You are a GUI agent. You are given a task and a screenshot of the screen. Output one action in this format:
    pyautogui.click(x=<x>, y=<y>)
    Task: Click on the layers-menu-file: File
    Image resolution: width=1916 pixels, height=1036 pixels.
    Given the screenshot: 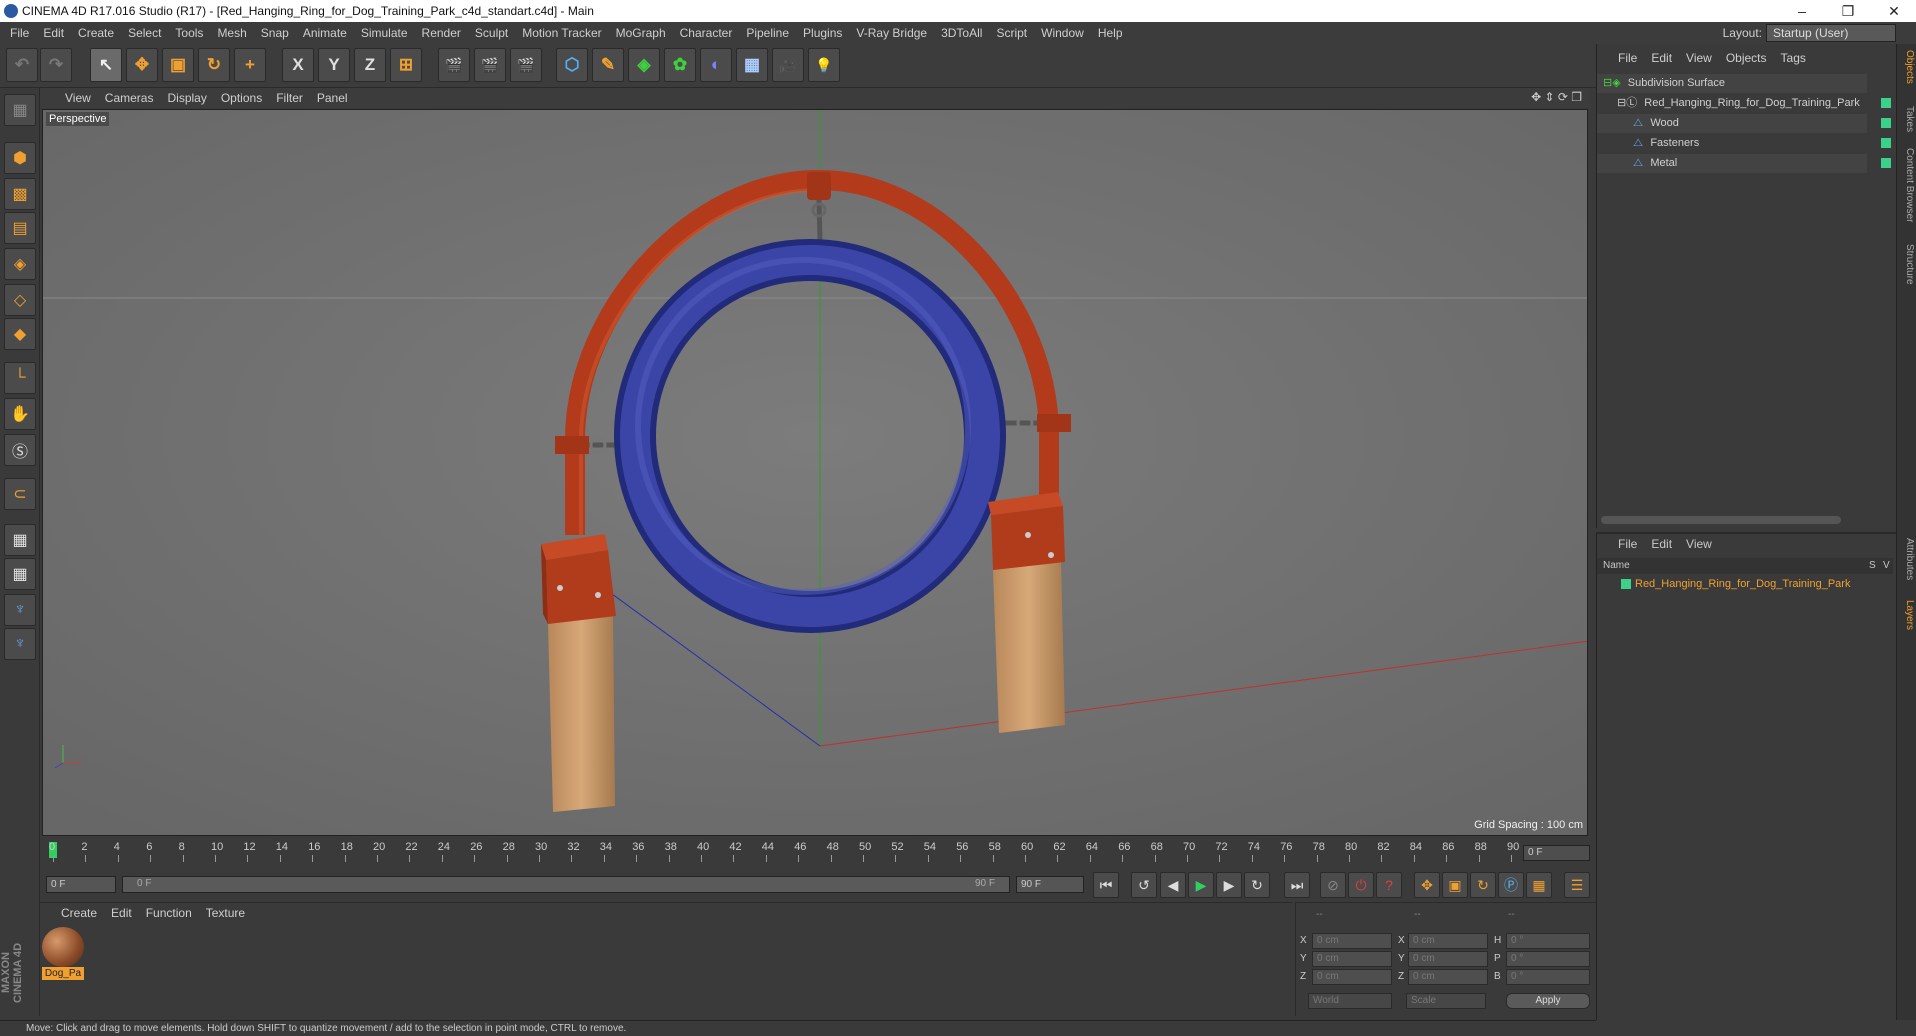 What is the action you would take?
    pyautogui.click(x=1627, y=544)
    